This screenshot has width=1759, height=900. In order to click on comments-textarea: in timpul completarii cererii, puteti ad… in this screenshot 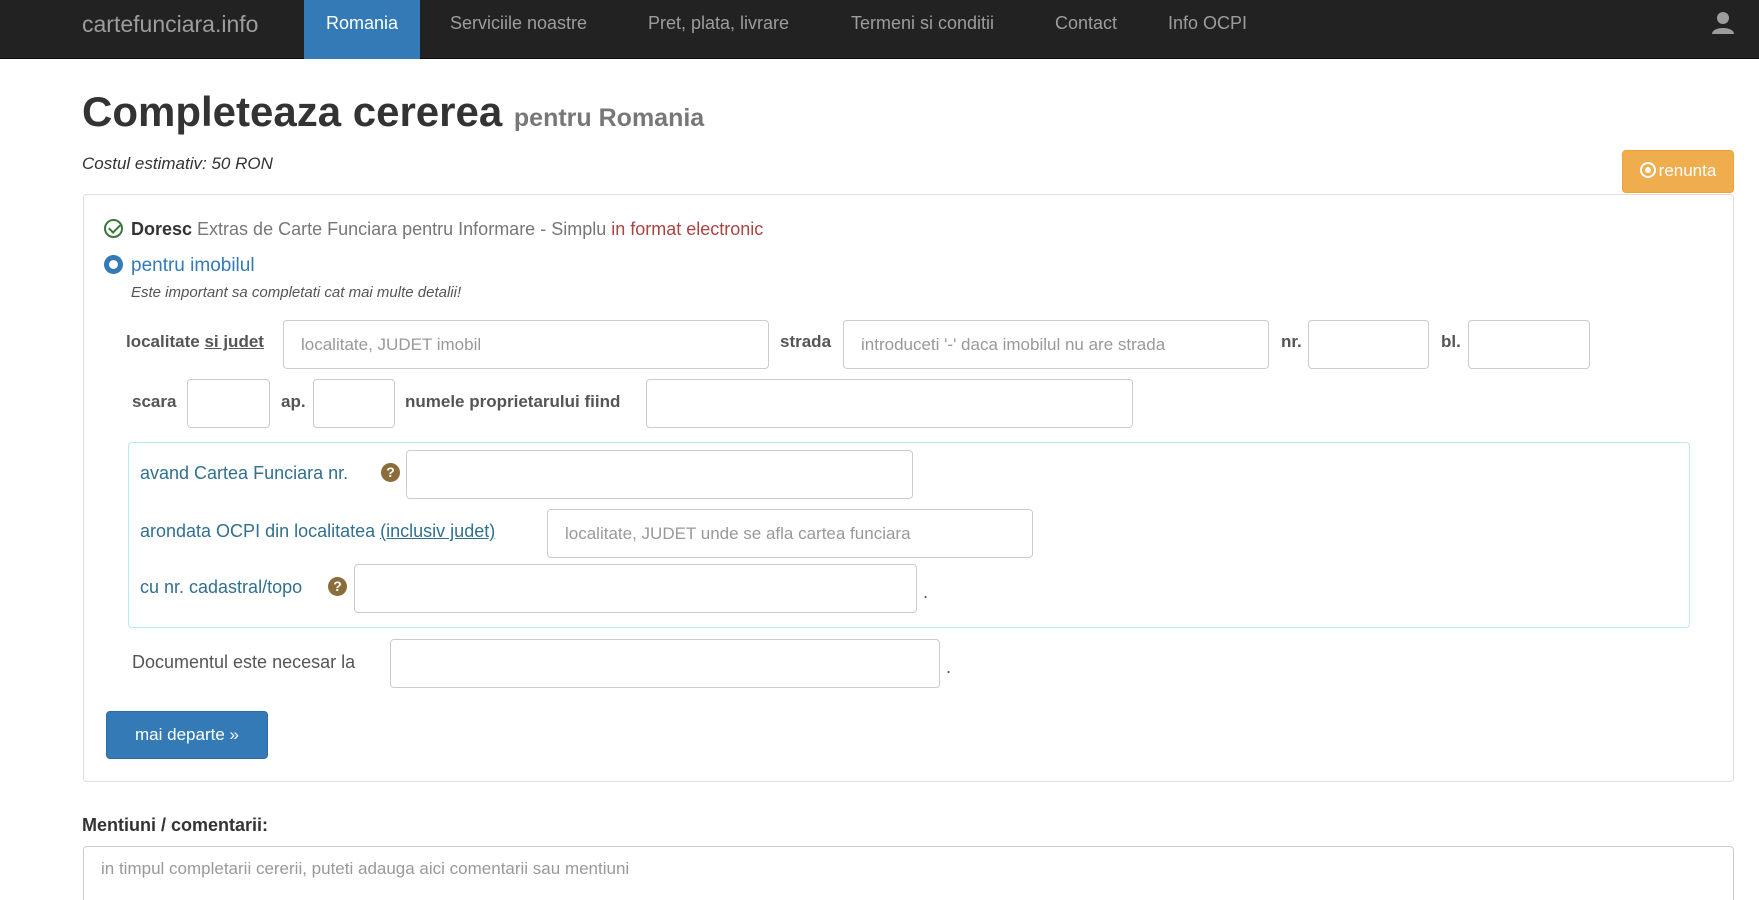, I will do `click(908, 873)`.